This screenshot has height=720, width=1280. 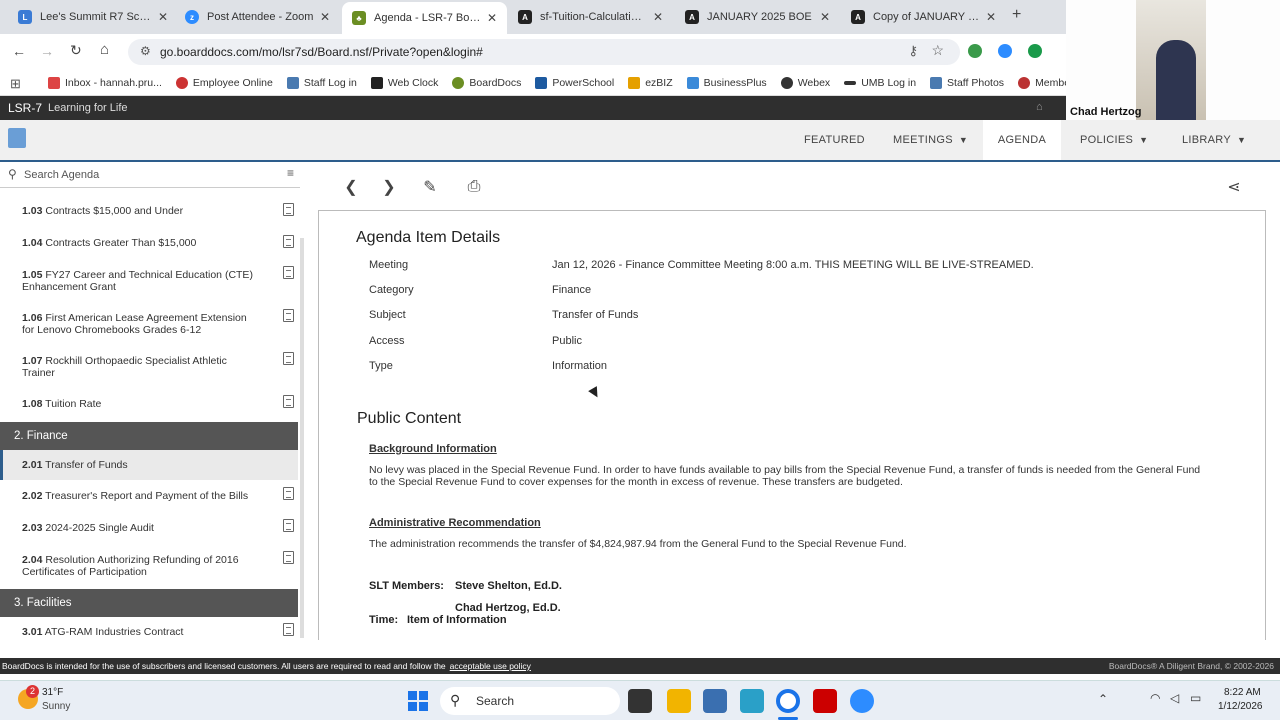 What do you see at coordinates (495, 82) in the screenshot?
I see `bookmark-label: BoardDocs` at bounding box center [495, 82].